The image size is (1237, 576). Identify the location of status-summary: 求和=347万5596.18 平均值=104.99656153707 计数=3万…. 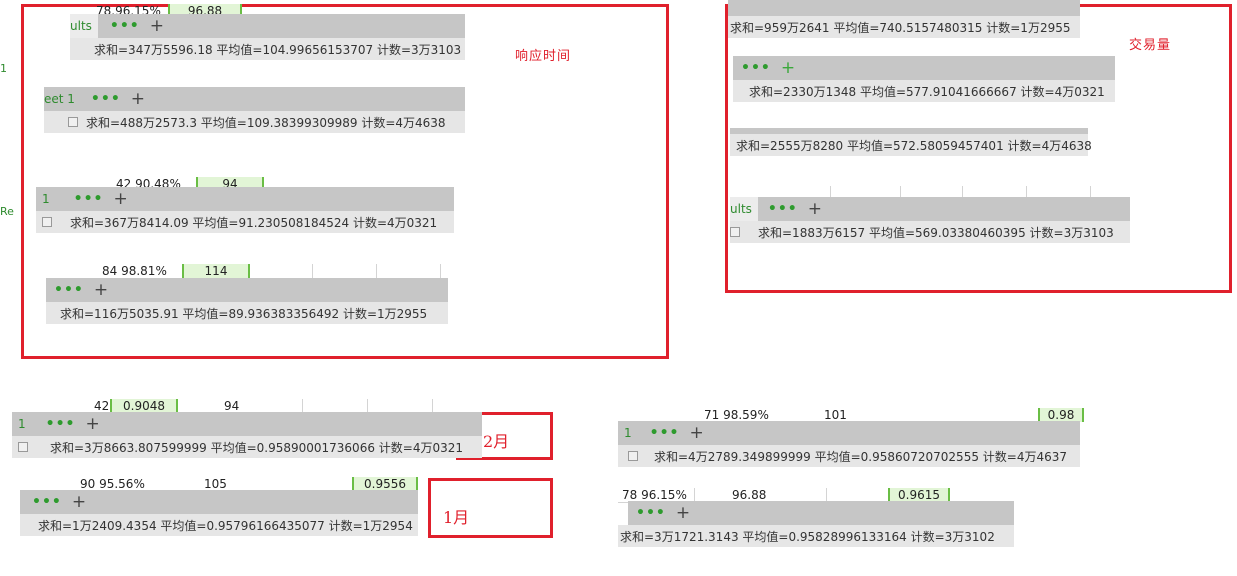
(278, 49).